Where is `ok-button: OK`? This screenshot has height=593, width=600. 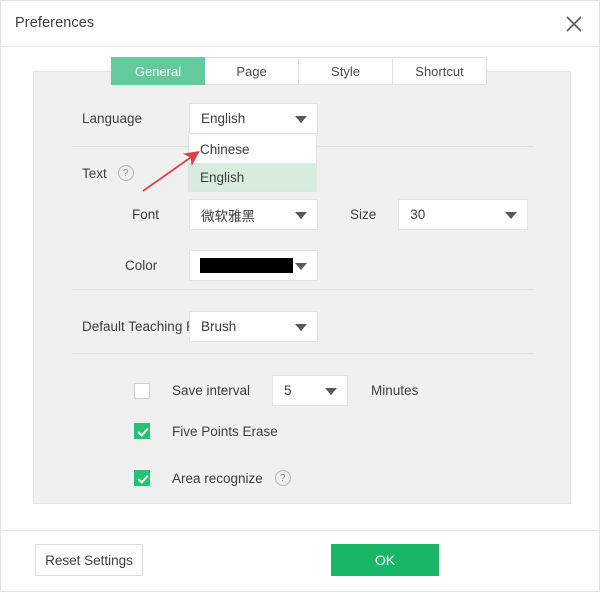 ok-button: OK is located at coordinates (385, 560).